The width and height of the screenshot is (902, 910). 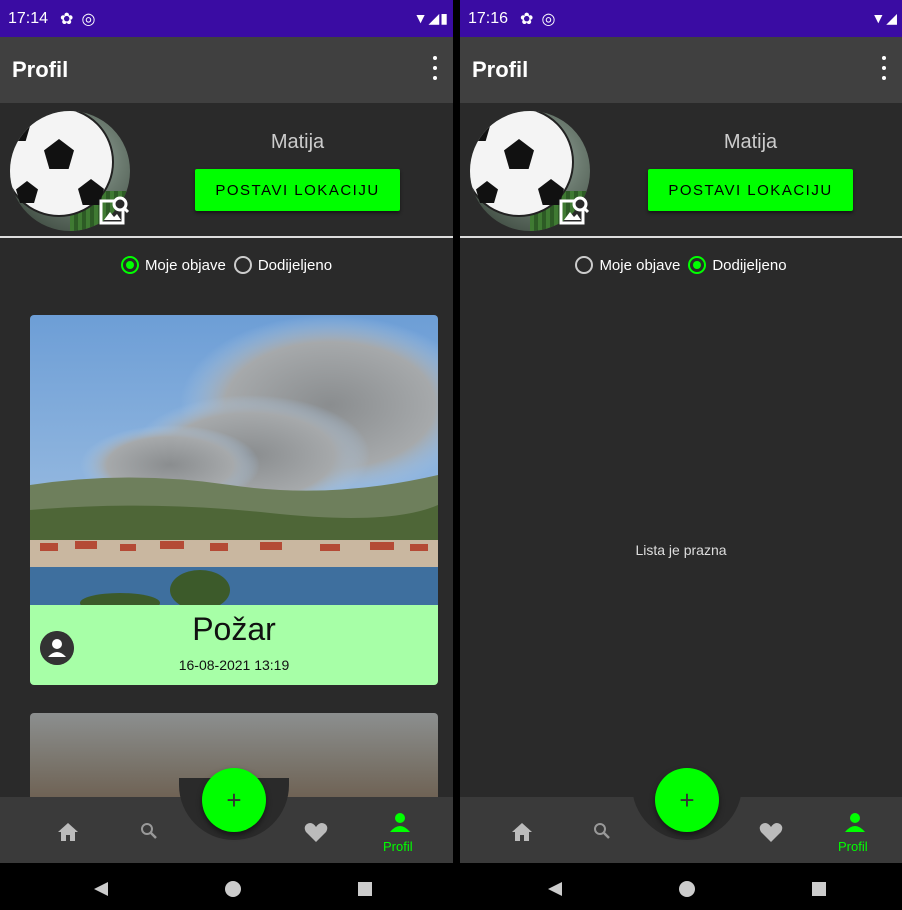 I want to click on post-card-footer: Požar 16-08-2021 13:19, so click(x=234, y=645).